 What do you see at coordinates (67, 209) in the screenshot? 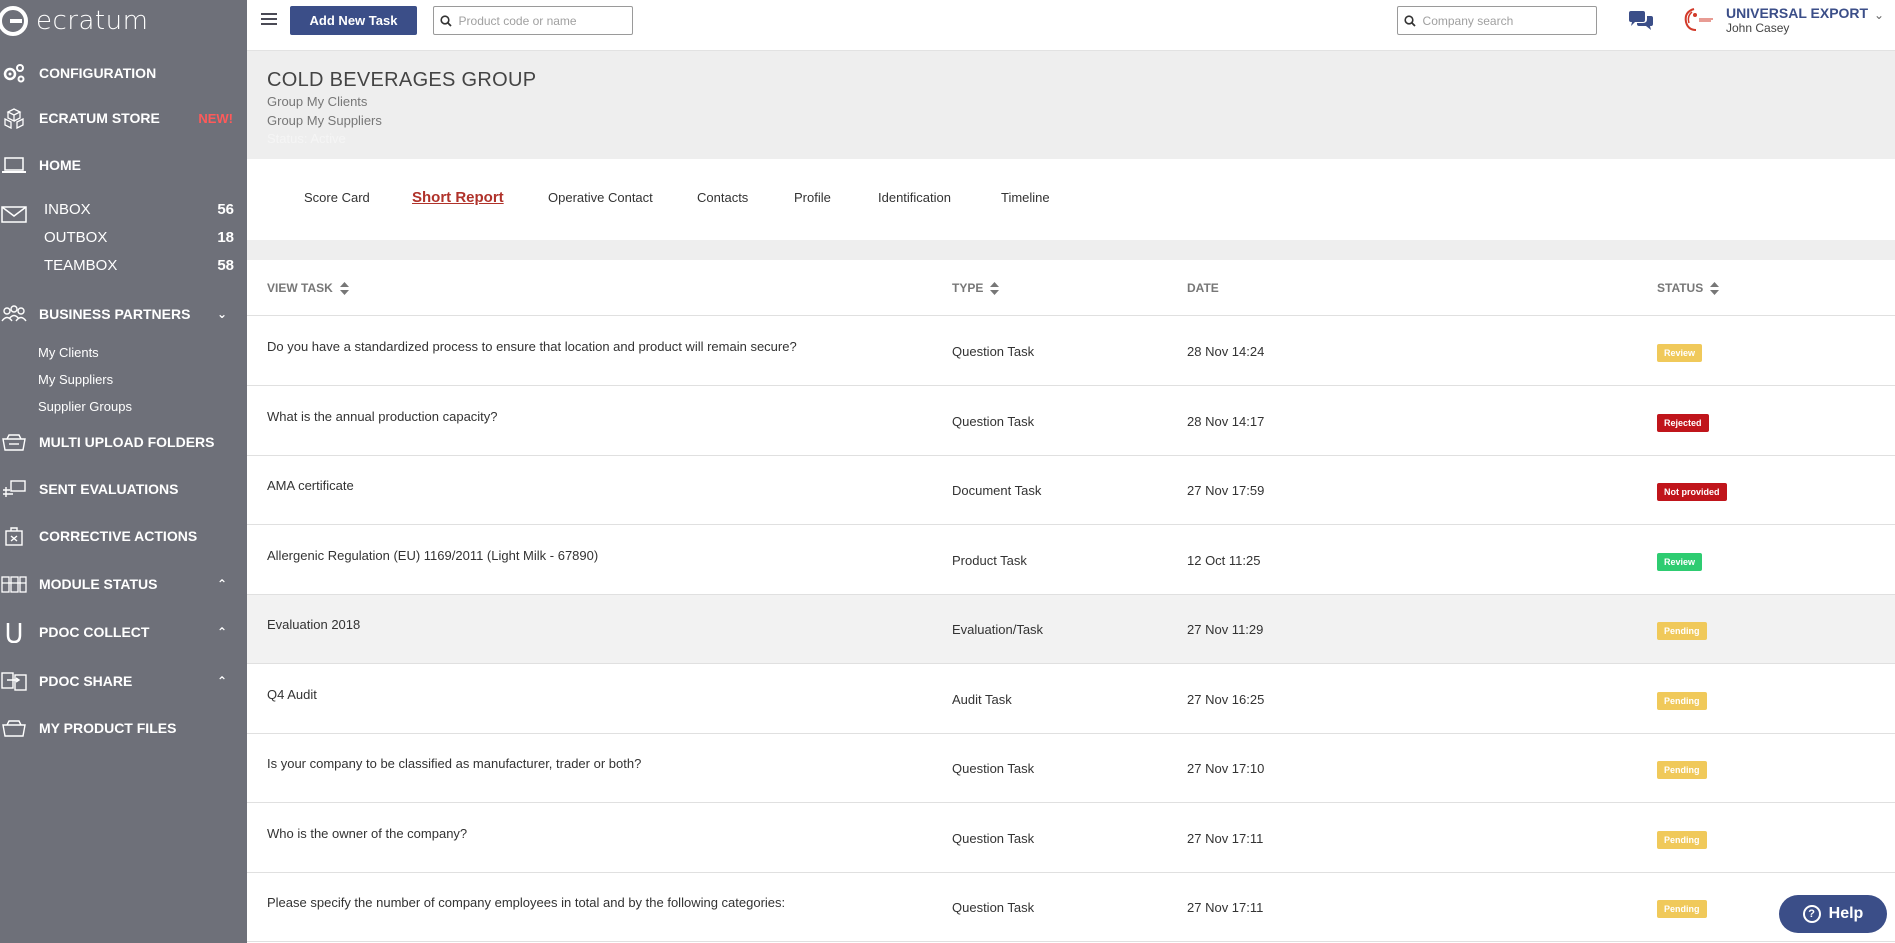
I see `inbox-label: INBOX` at bounding box center [67, 209].